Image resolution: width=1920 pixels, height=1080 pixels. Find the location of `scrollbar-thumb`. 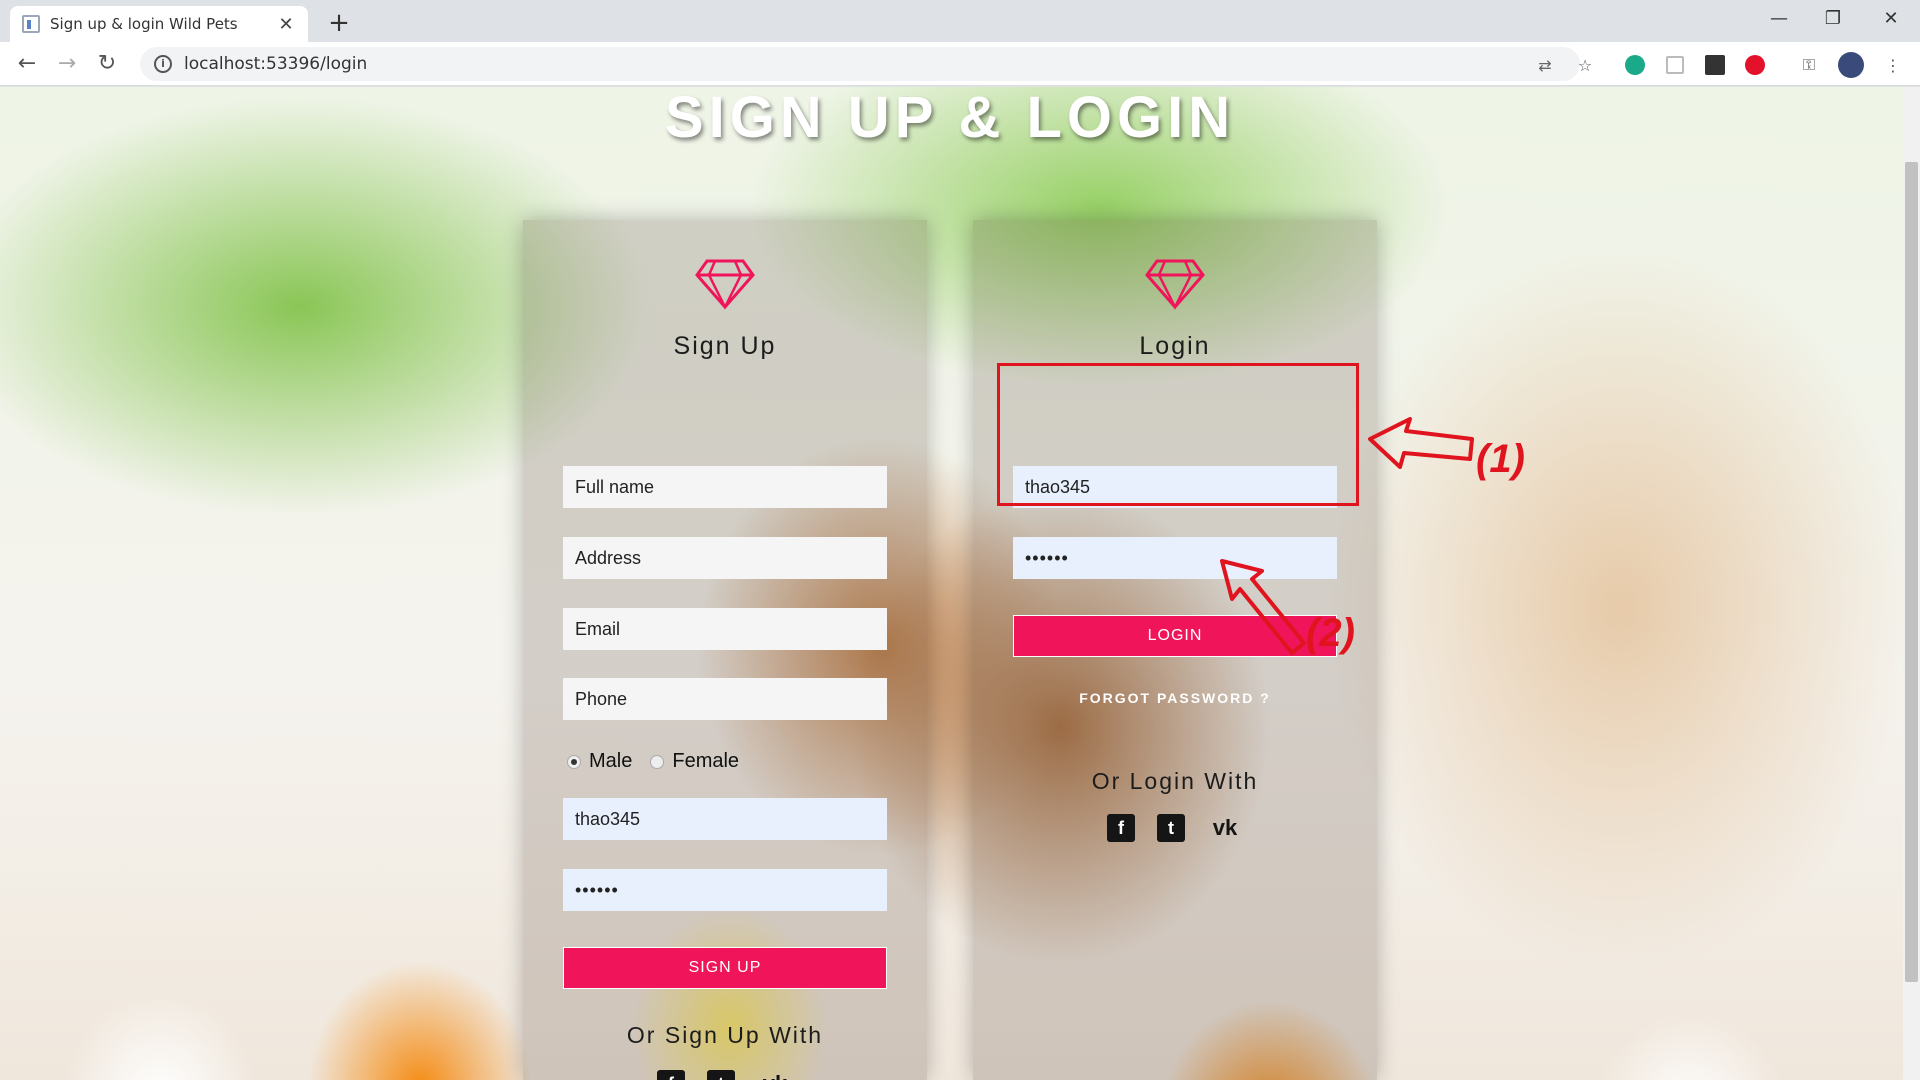

scrollbar-thumb is located at coordinates (1911, 572).